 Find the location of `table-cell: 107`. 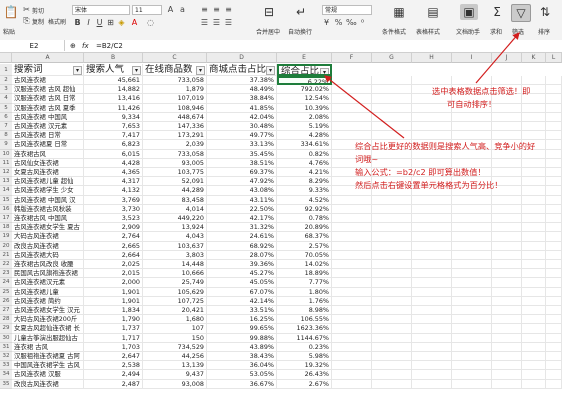

table-cell: 107 is located at coordinates (175, 329).